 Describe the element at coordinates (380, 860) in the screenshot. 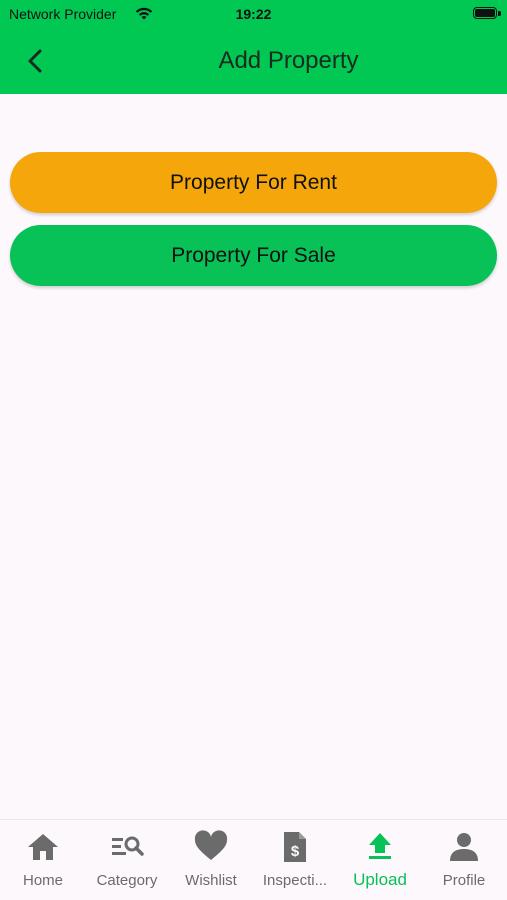

I see `nav-item-upload: Upload` at that location.